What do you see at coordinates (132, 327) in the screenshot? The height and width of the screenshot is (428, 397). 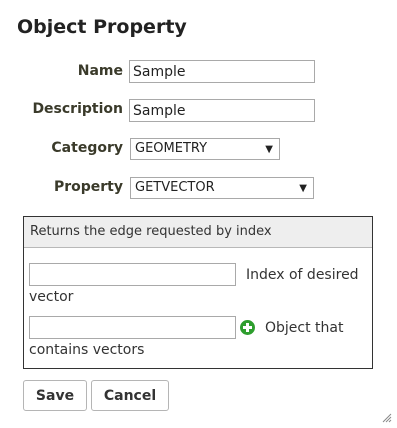 I see `object-param-input` at bounding box center [132, 327].